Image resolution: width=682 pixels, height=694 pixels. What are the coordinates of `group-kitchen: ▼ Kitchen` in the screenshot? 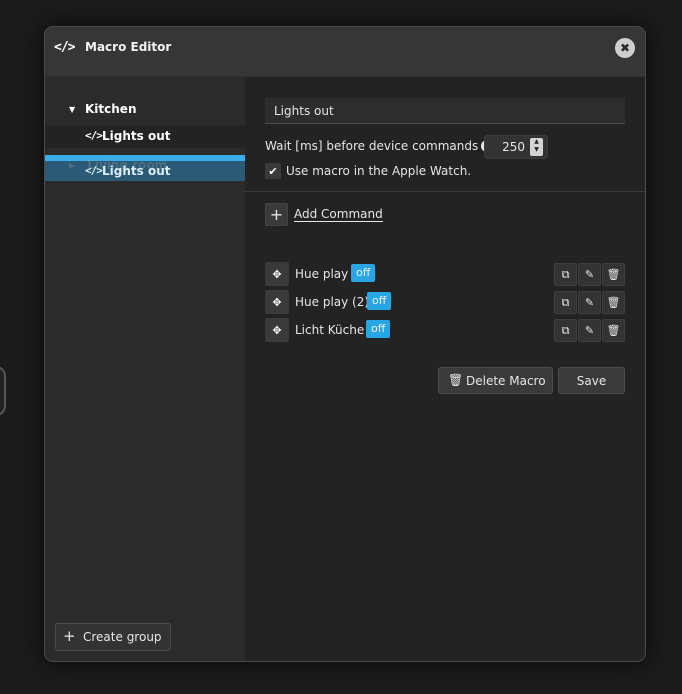 It's located at (145, 109).